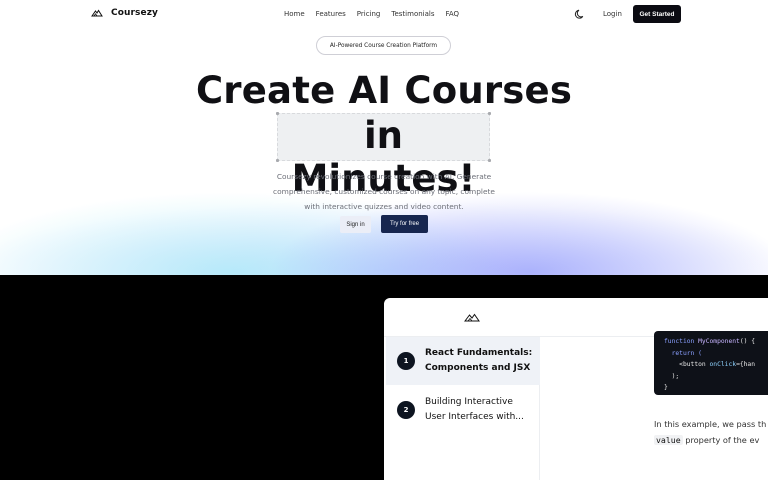  I want to click on lesson-number: 1, so click(406, 361).